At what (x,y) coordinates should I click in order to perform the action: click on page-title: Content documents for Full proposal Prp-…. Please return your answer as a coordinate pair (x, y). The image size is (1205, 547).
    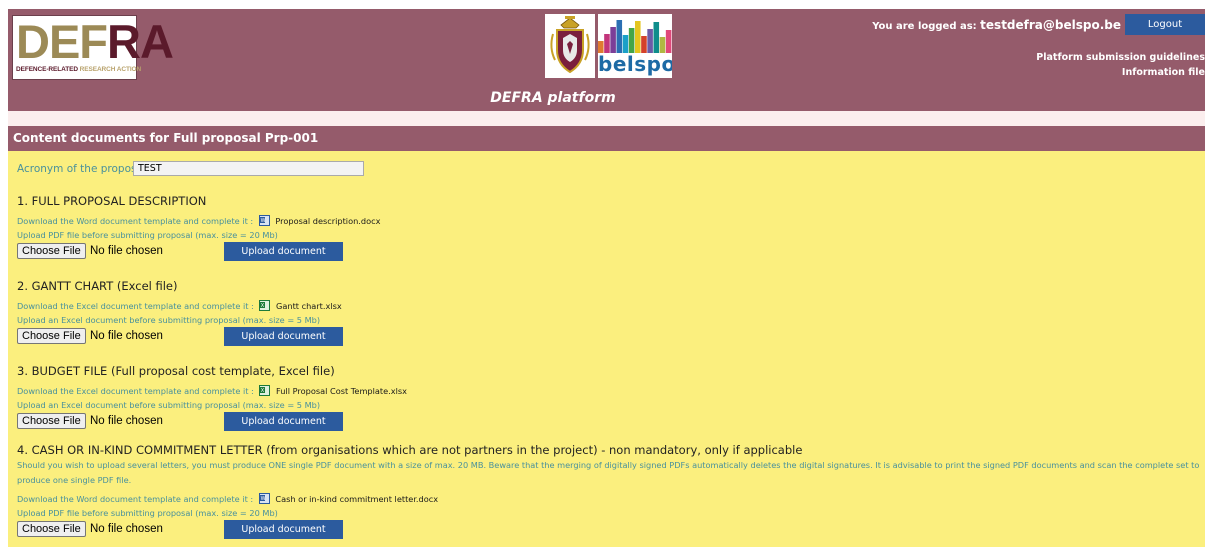
    Looking at the image, I should click on (606, 138).